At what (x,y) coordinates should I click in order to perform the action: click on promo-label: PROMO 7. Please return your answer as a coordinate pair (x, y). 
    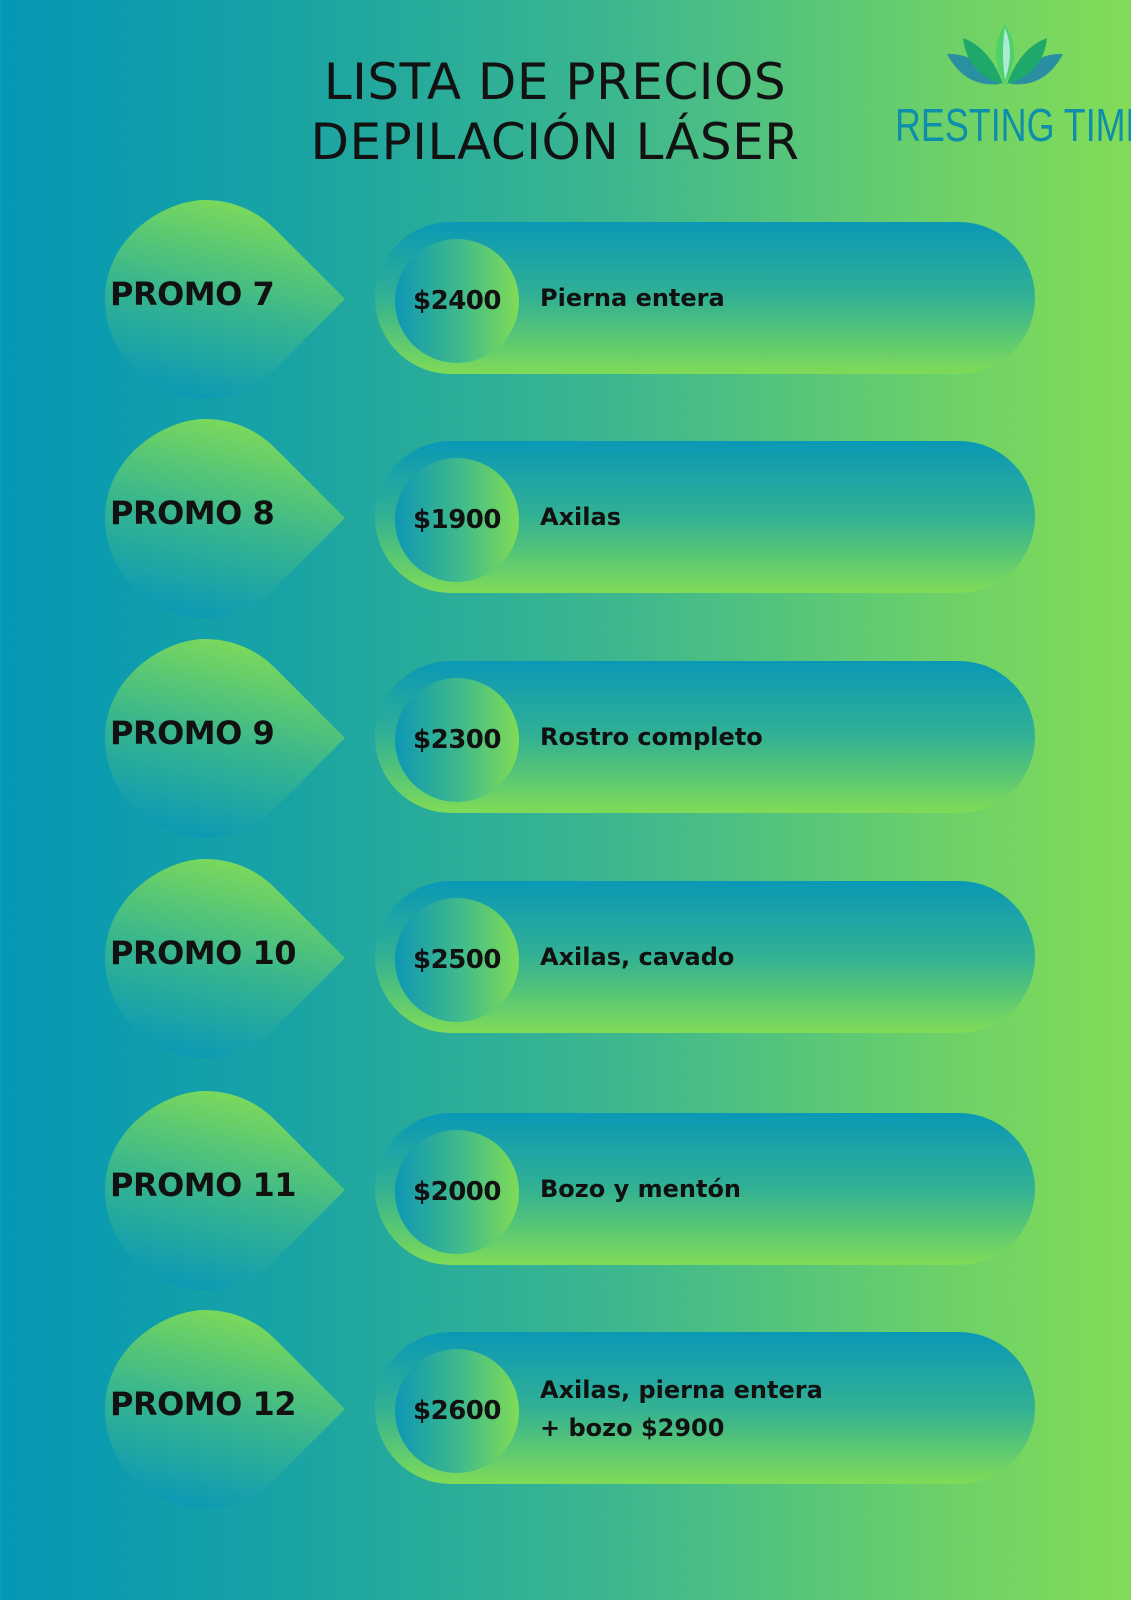
    Looking at the image, I should click on (192, 294).